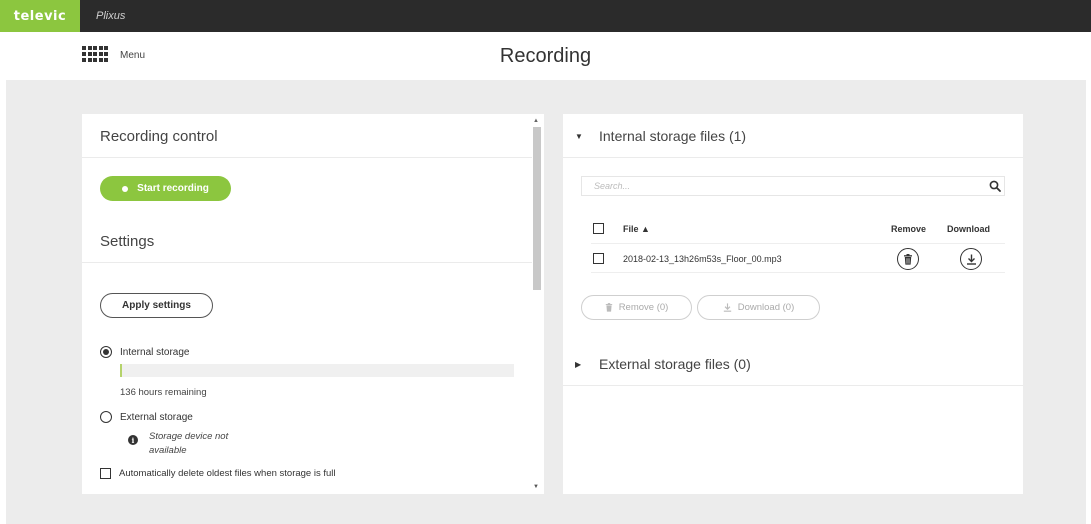  I want to click on row-checkbox, so click(598, 258).